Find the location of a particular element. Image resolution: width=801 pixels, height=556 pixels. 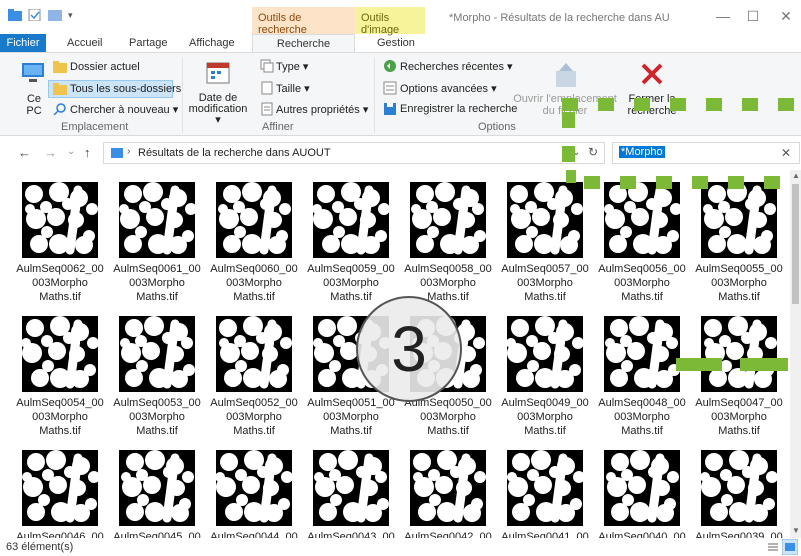

details-view-icon is located at coordinates (773, 547).